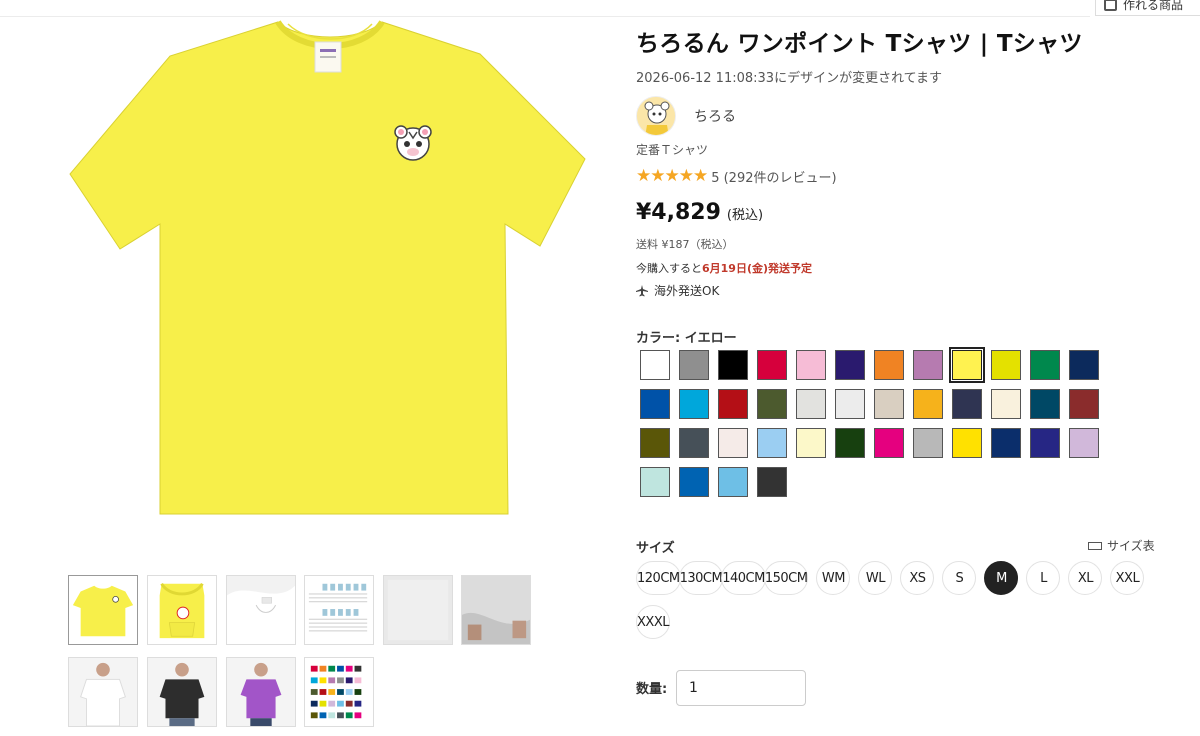  I want to click on quantity-input, so click(741, 688).